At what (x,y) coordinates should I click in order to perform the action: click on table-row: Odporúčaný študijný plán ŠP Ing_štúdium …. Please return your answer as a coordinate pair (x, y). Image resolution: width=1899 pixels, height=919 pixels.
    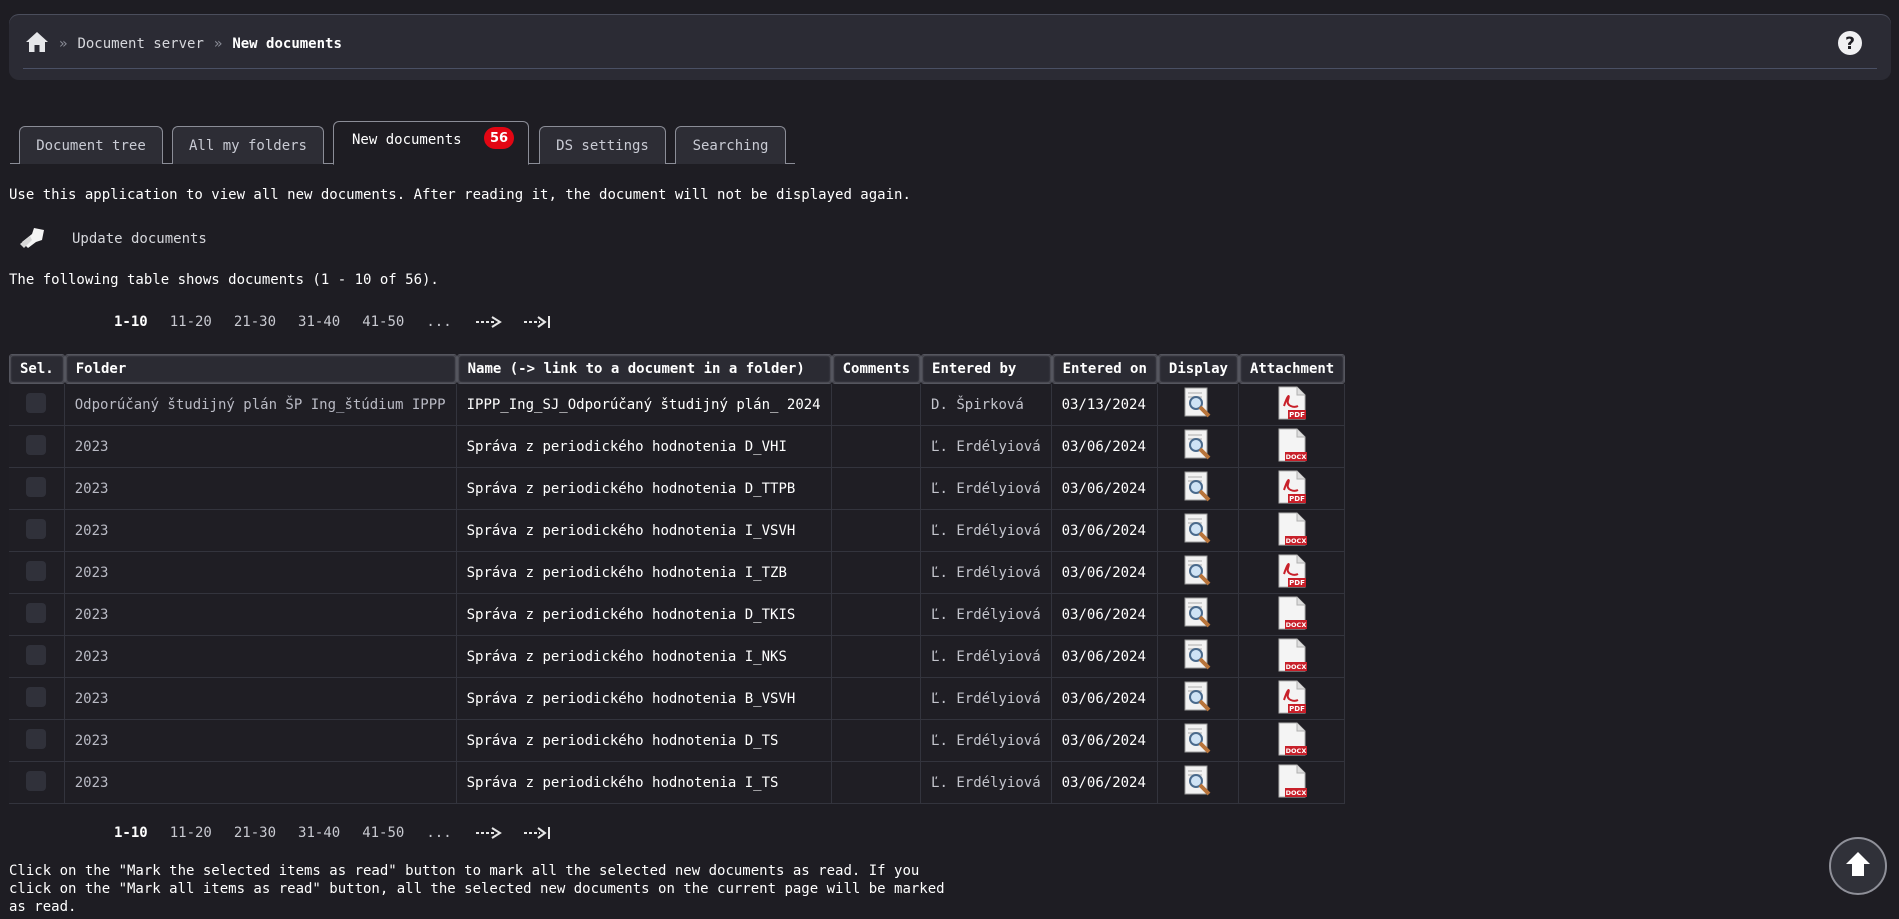
    Looking at the image, I should click on (677, 405).